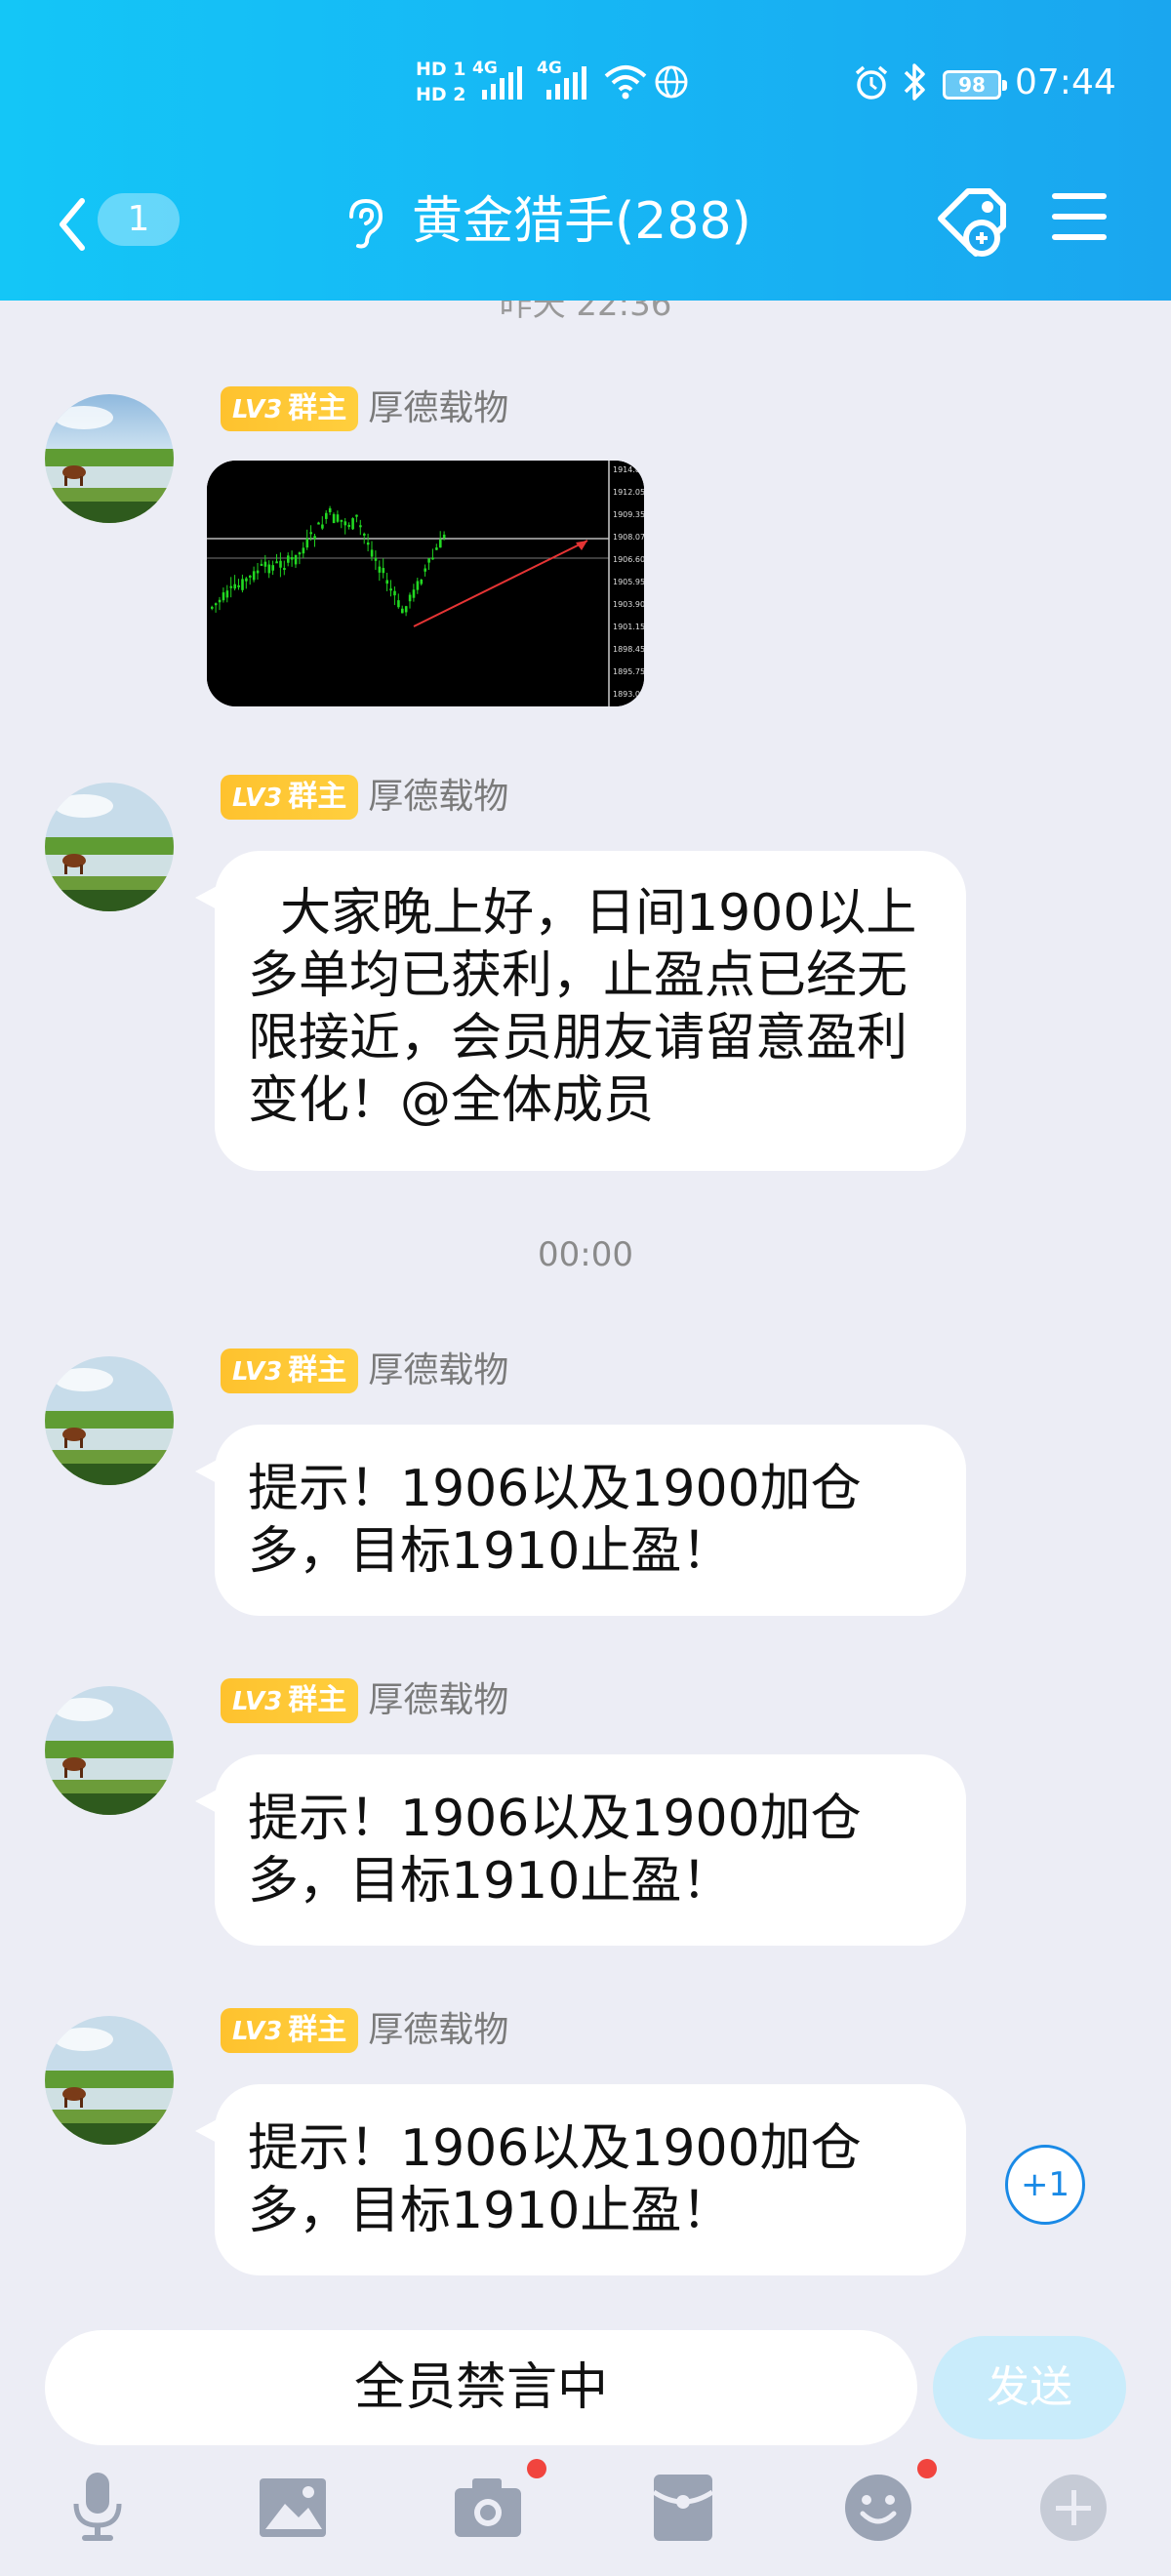 The width and height of the screenshot is (1171, 2576). Describe the element at coordinates (1065, 82) in the screenshot. I see `clock: 07:44` at that location.